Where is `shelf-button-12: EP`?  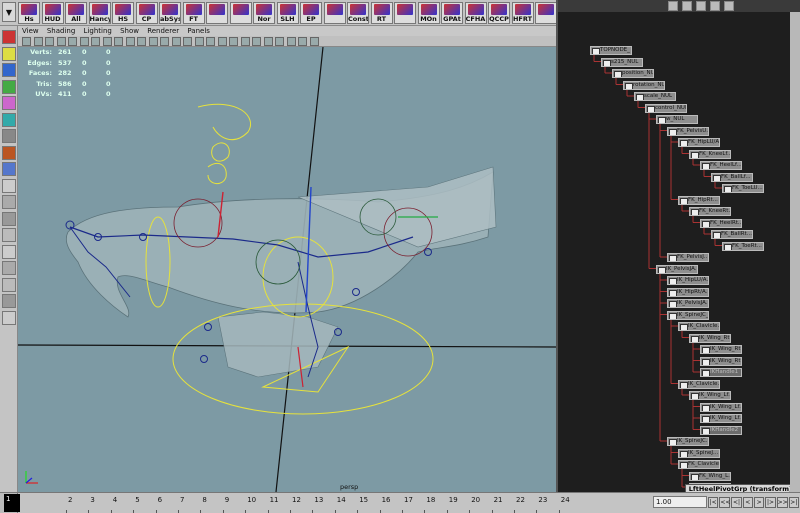
shelf-button-12: EP is located at coordinates (311, 13).